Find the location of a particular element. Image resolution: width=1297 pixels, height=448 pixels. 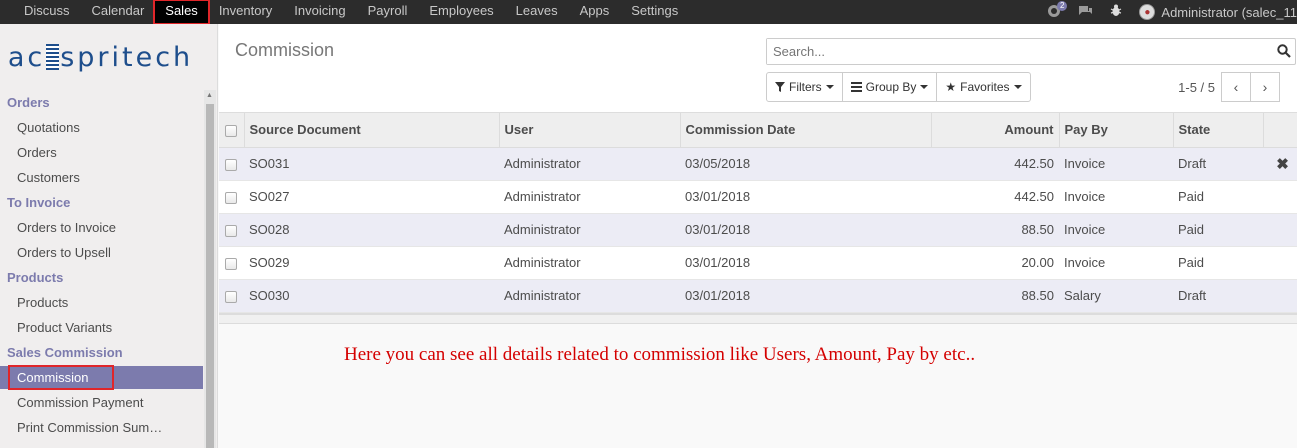

sidebar-scrollbar: ▲ is located at coordinates (210, 269).